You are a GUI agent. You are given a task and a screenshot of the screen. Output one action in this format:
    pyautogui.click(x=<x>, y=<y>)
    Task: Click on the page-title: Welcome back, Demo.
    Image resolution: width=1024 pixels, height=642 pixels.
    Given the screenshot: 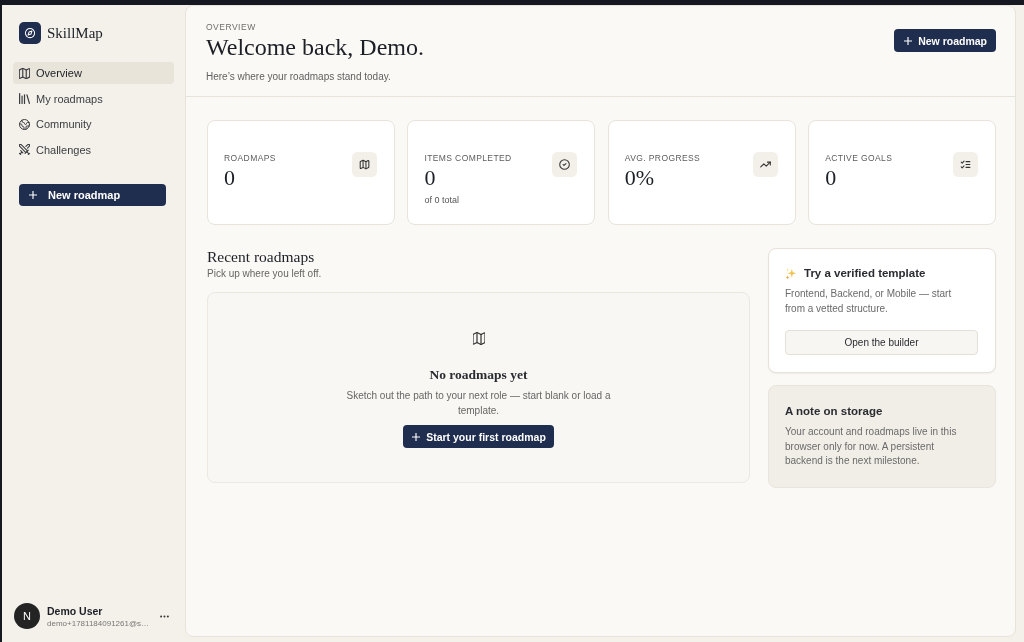 What is the action you would take?
    pyautogui.click(x=315, y=47)
    